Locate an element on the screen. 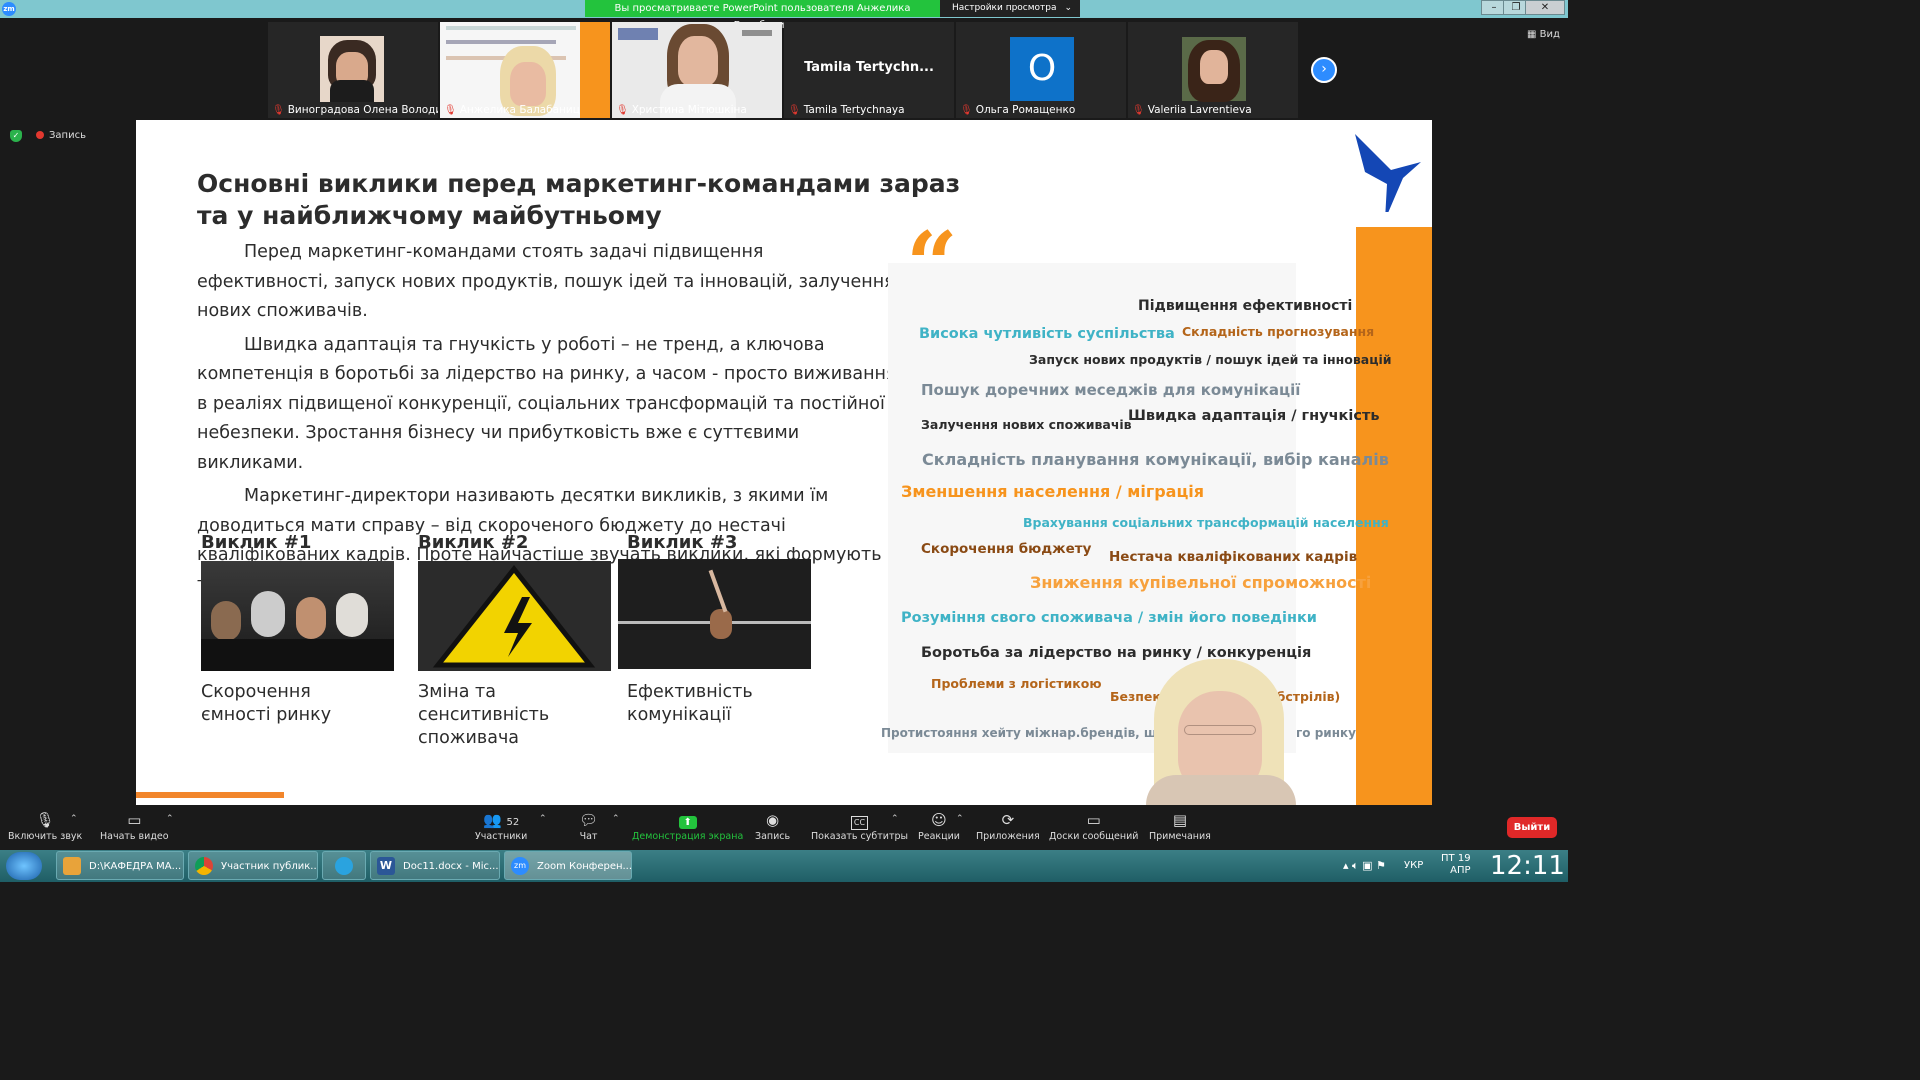 The image size is (1920, 1080). recording-indicator: Запись is located at coordinates (61, 135).